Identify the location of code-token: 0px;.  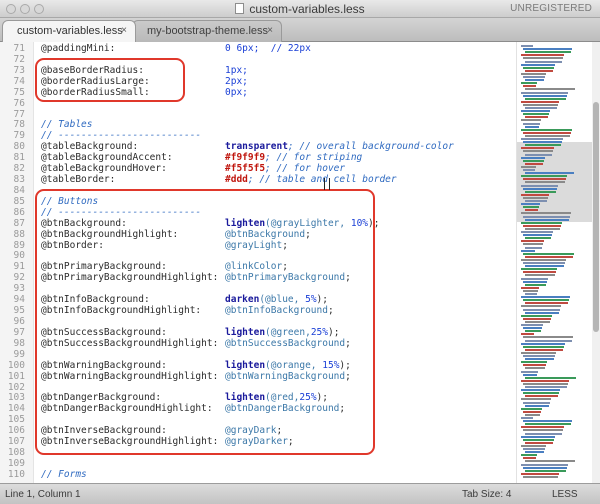
(236, 92).